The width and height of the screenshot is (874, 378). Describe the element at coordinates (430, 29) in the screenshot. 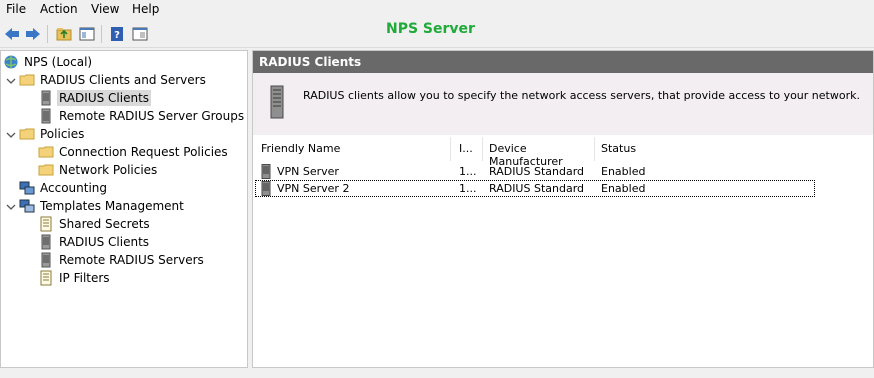

I see `app-title: NPS Server` at that location.